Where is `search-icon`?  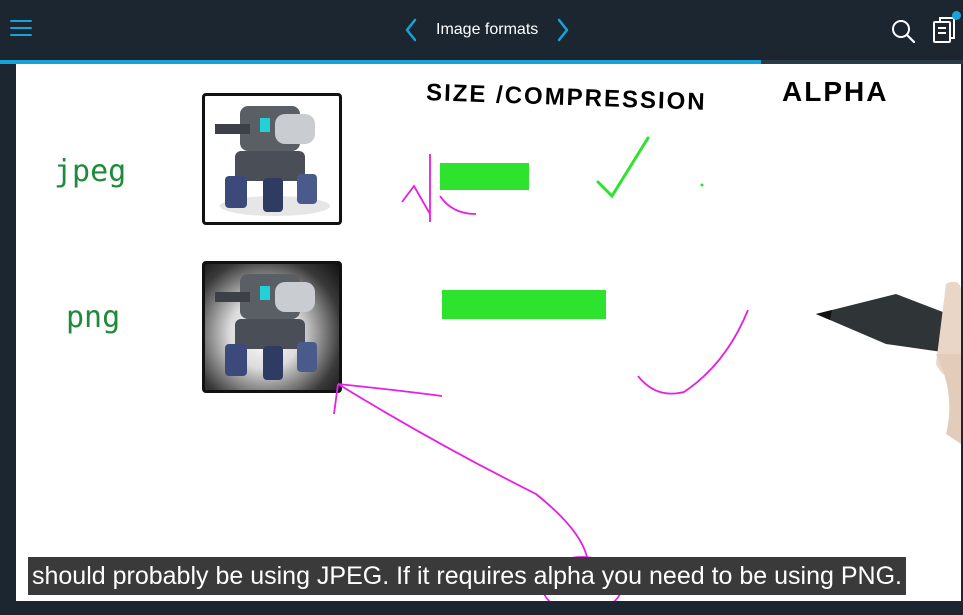
search-icon is located at coordinates (903, 31).